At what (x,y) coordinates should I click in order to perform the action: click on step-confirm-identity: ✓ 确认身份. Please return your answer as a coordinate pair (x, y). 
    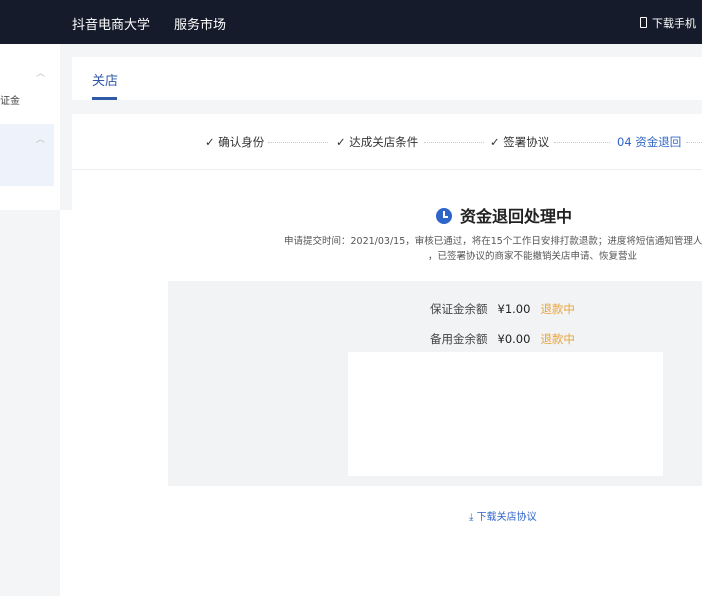
    Looking at the image, I should click on (235, 142).